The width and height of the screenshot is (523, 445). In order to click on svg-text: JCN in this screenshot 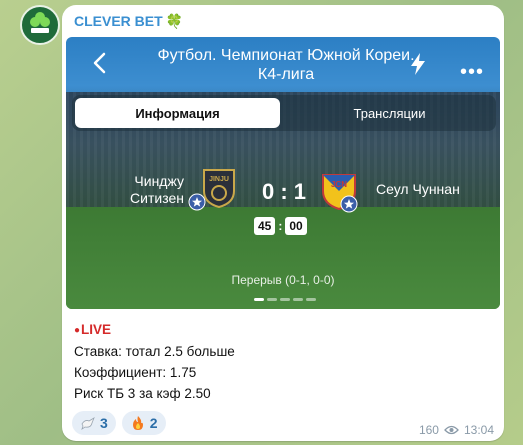, I will do `click(339, 184)`.